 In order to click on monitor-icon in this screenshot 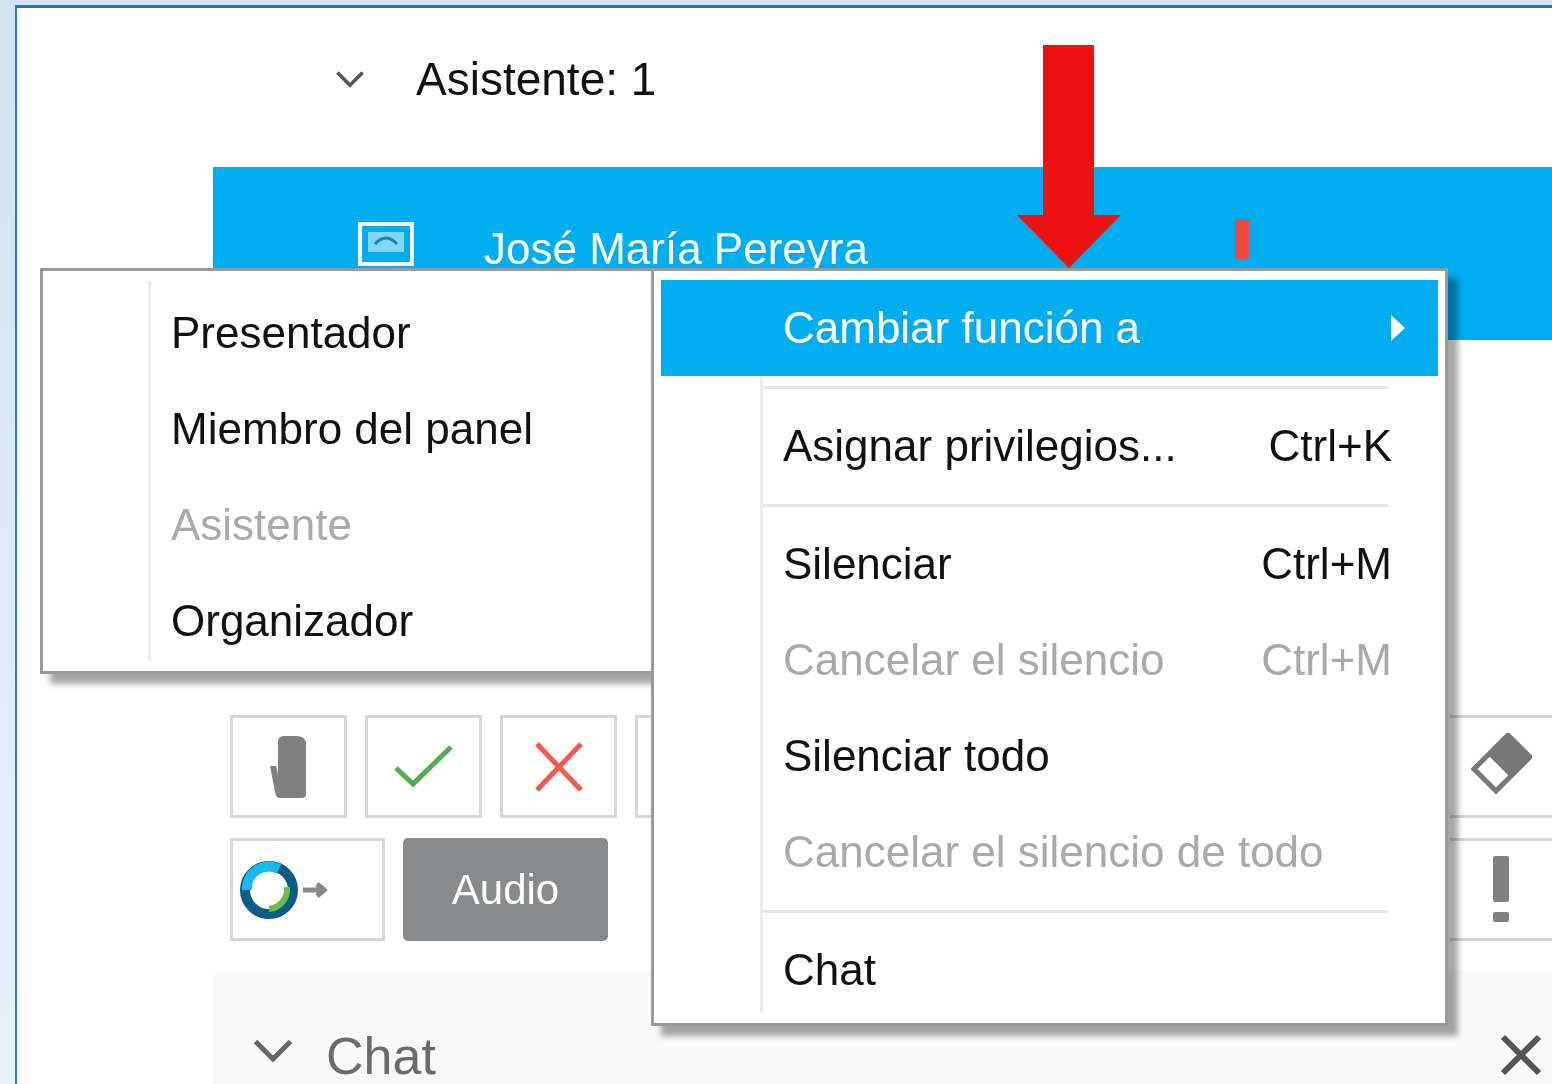, I will do `click(386, 245)`.